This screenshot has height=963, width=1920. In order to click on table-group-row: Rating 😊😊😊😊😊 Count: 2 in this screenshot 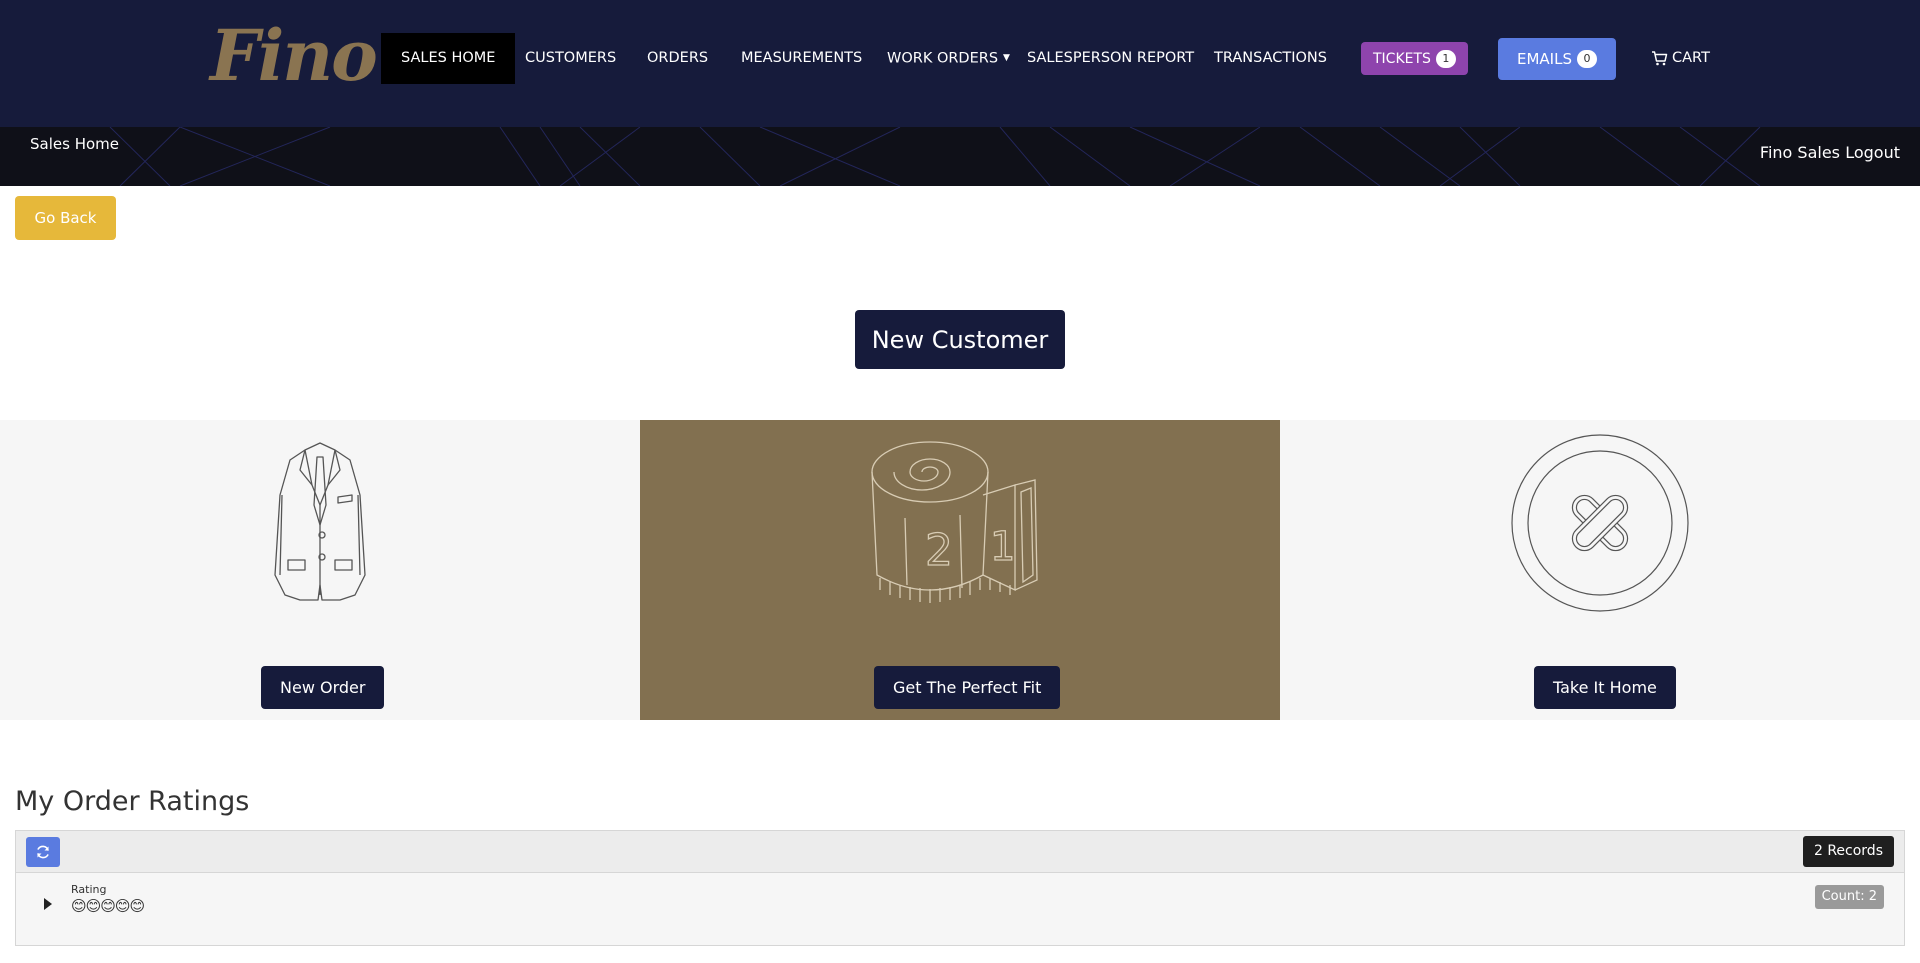, I will do `click(960, 909)`.